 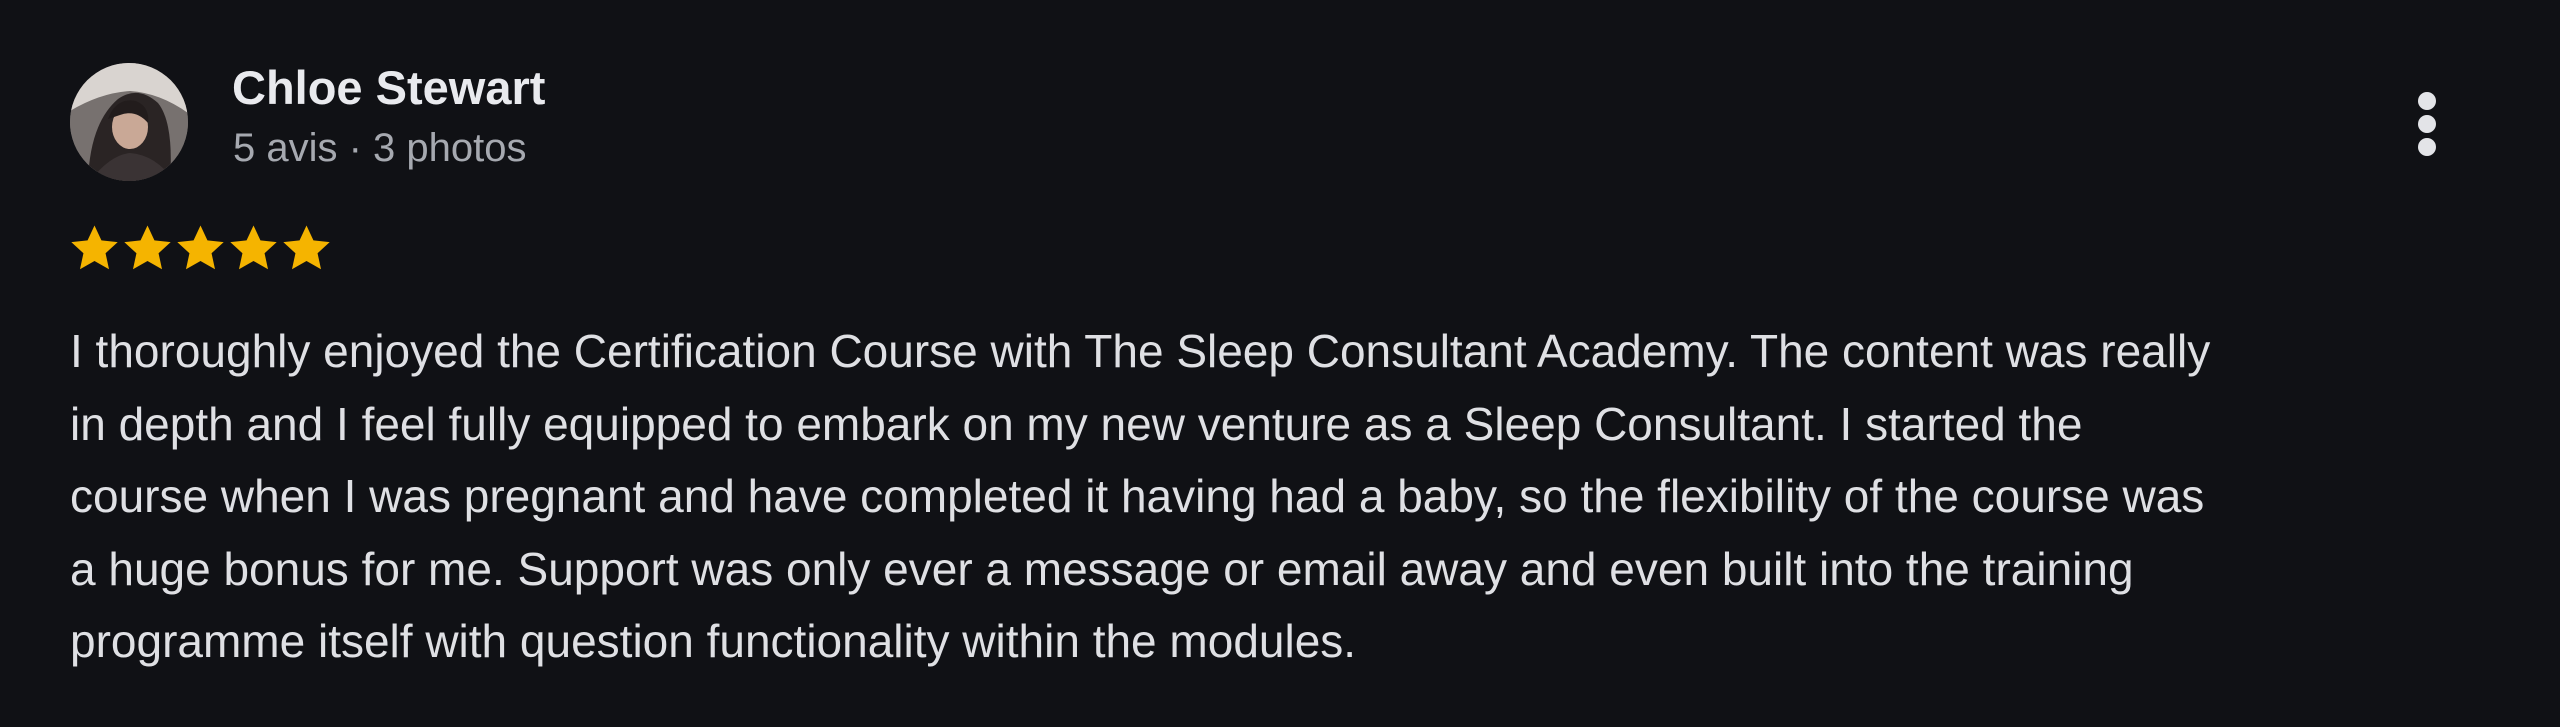 What do you see at coordinates (380, 148) in the screenshot?
I see `reviewer-meta: 5 avis · 3 photos` at bounding box center [380, 148].